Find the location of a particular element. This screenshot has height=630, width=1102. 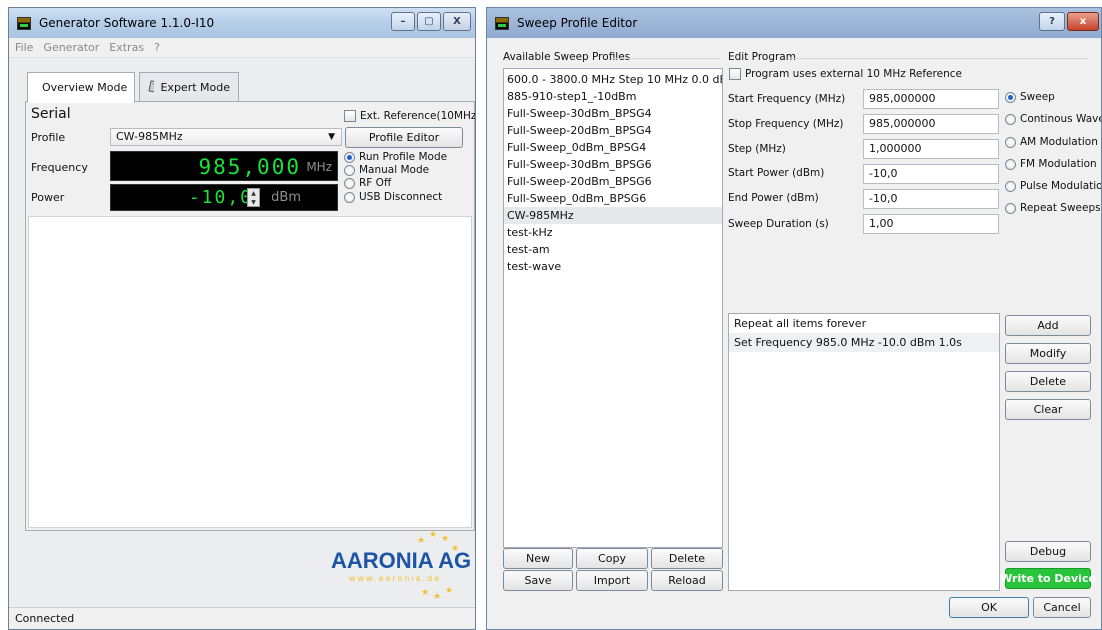

step-label: Step (MHz) is located at coordinates (757, 149).